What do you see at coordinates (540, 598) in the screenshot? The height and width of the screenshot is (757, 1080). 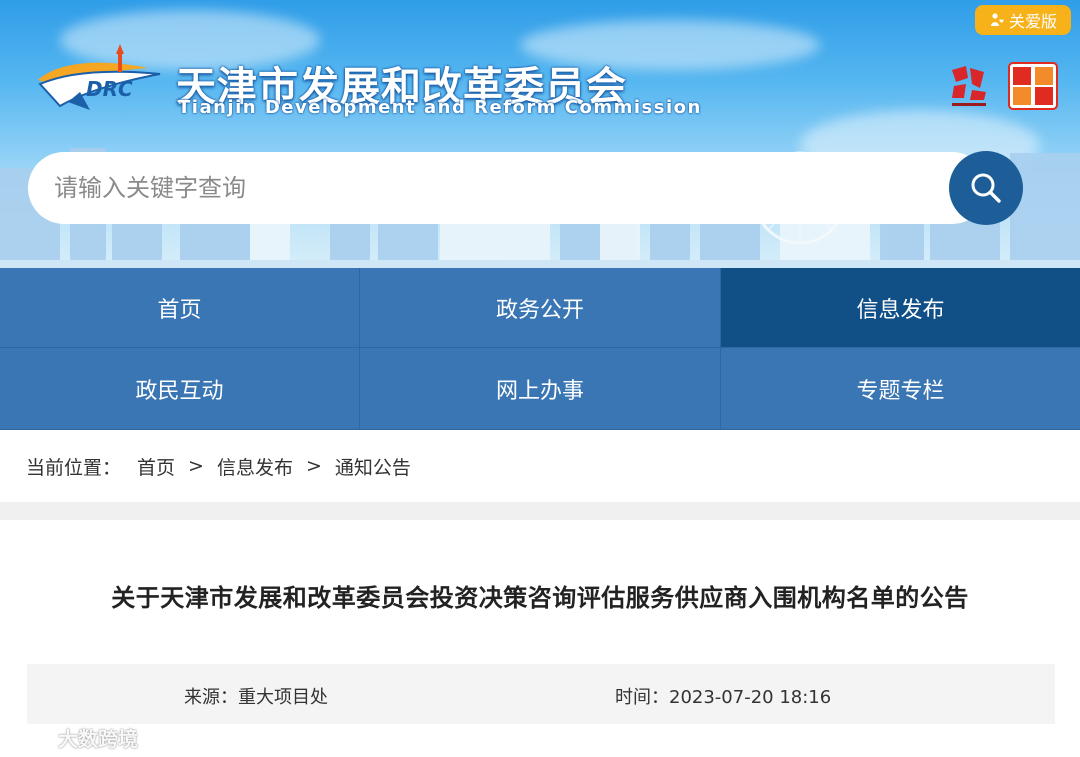 I see `article-title: 关于天津市发展和改革委员会投资决策咨询评估服务供应商入围机构名单的公告` at bounding box center [540, 598].